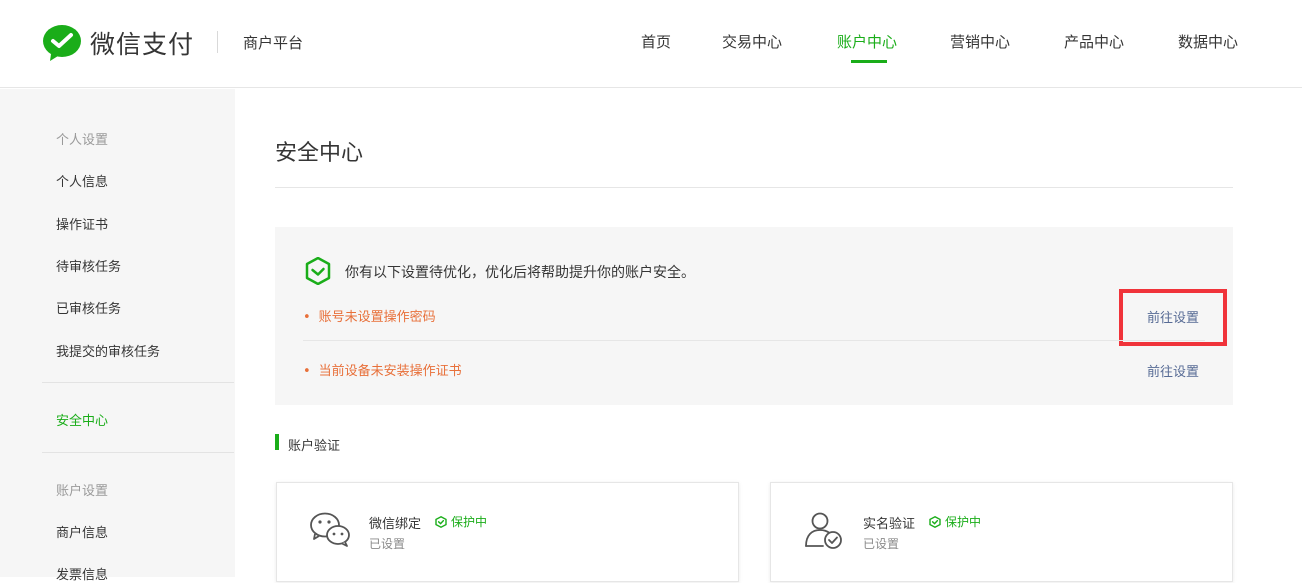 This screenshot has width=1302, height=583. I want to click on user-verified-icon, so click(823, 530).